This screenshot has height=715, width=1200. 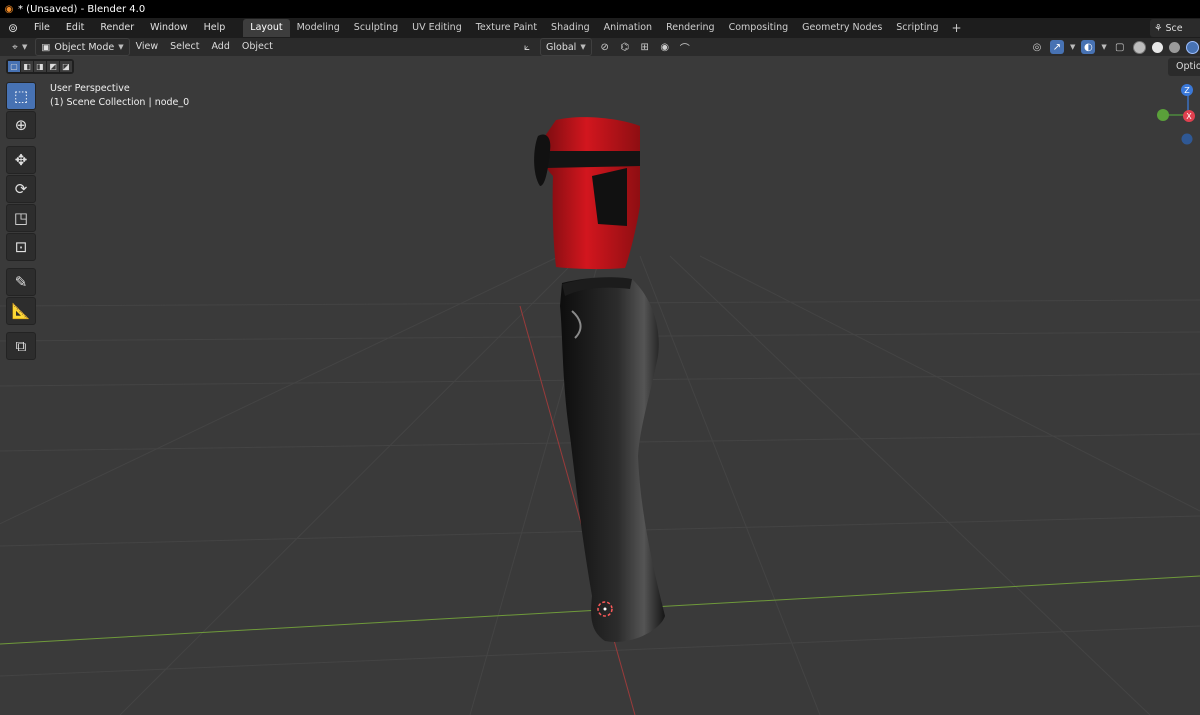 I want to click on snap-icon: ⌬, so click(x=625, y=47).